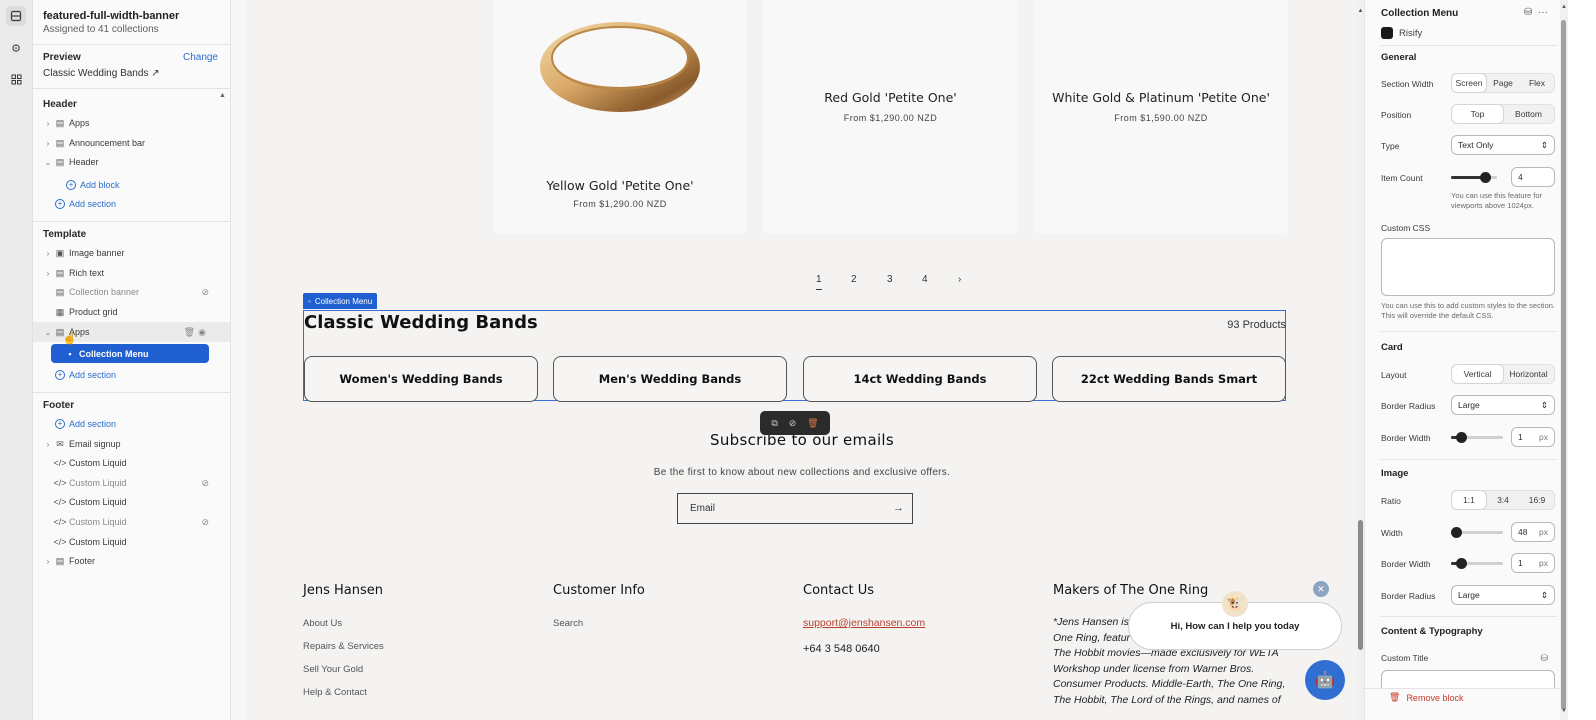  What do you see at coordinates (155, 73) in the screenshot?
I see `external-link-icon: ↗` at bounding box center [155, 73].